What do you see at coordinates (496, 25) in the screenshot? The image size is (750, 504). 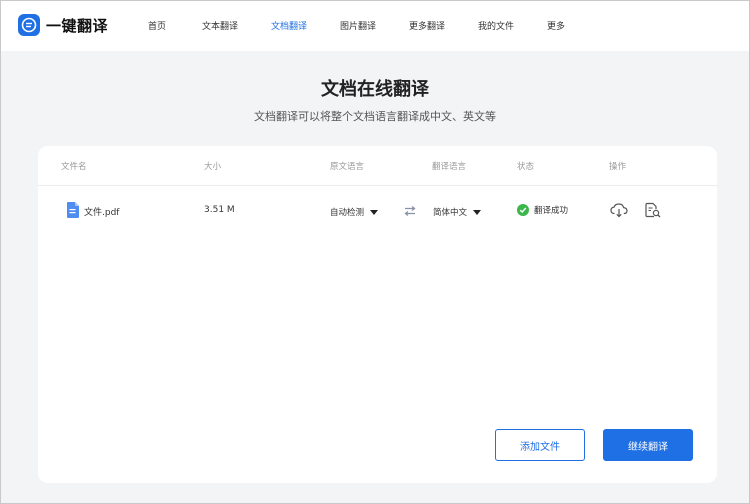 I see `nav-item-my-files: 我的文件` at bounding box center [496, 25].